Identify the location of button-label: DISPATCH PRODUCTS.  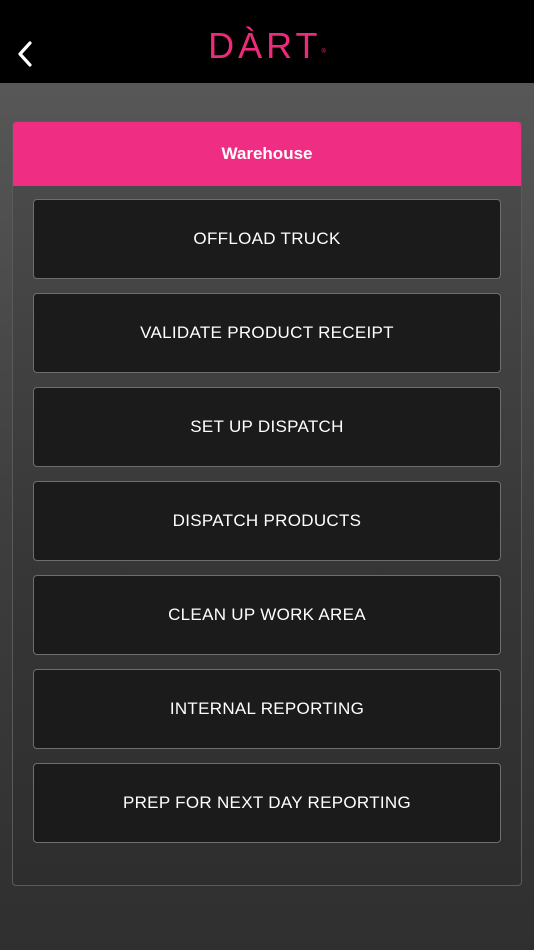
(267, 520).